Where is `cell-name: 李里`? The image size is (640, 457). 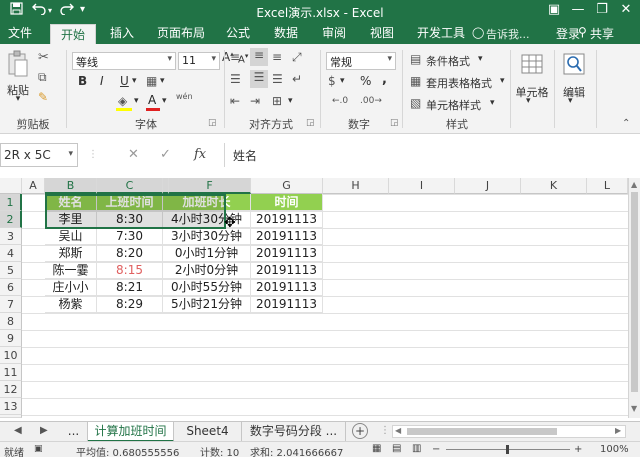 cell-name: 李里 is located at coordinates (71, 219).